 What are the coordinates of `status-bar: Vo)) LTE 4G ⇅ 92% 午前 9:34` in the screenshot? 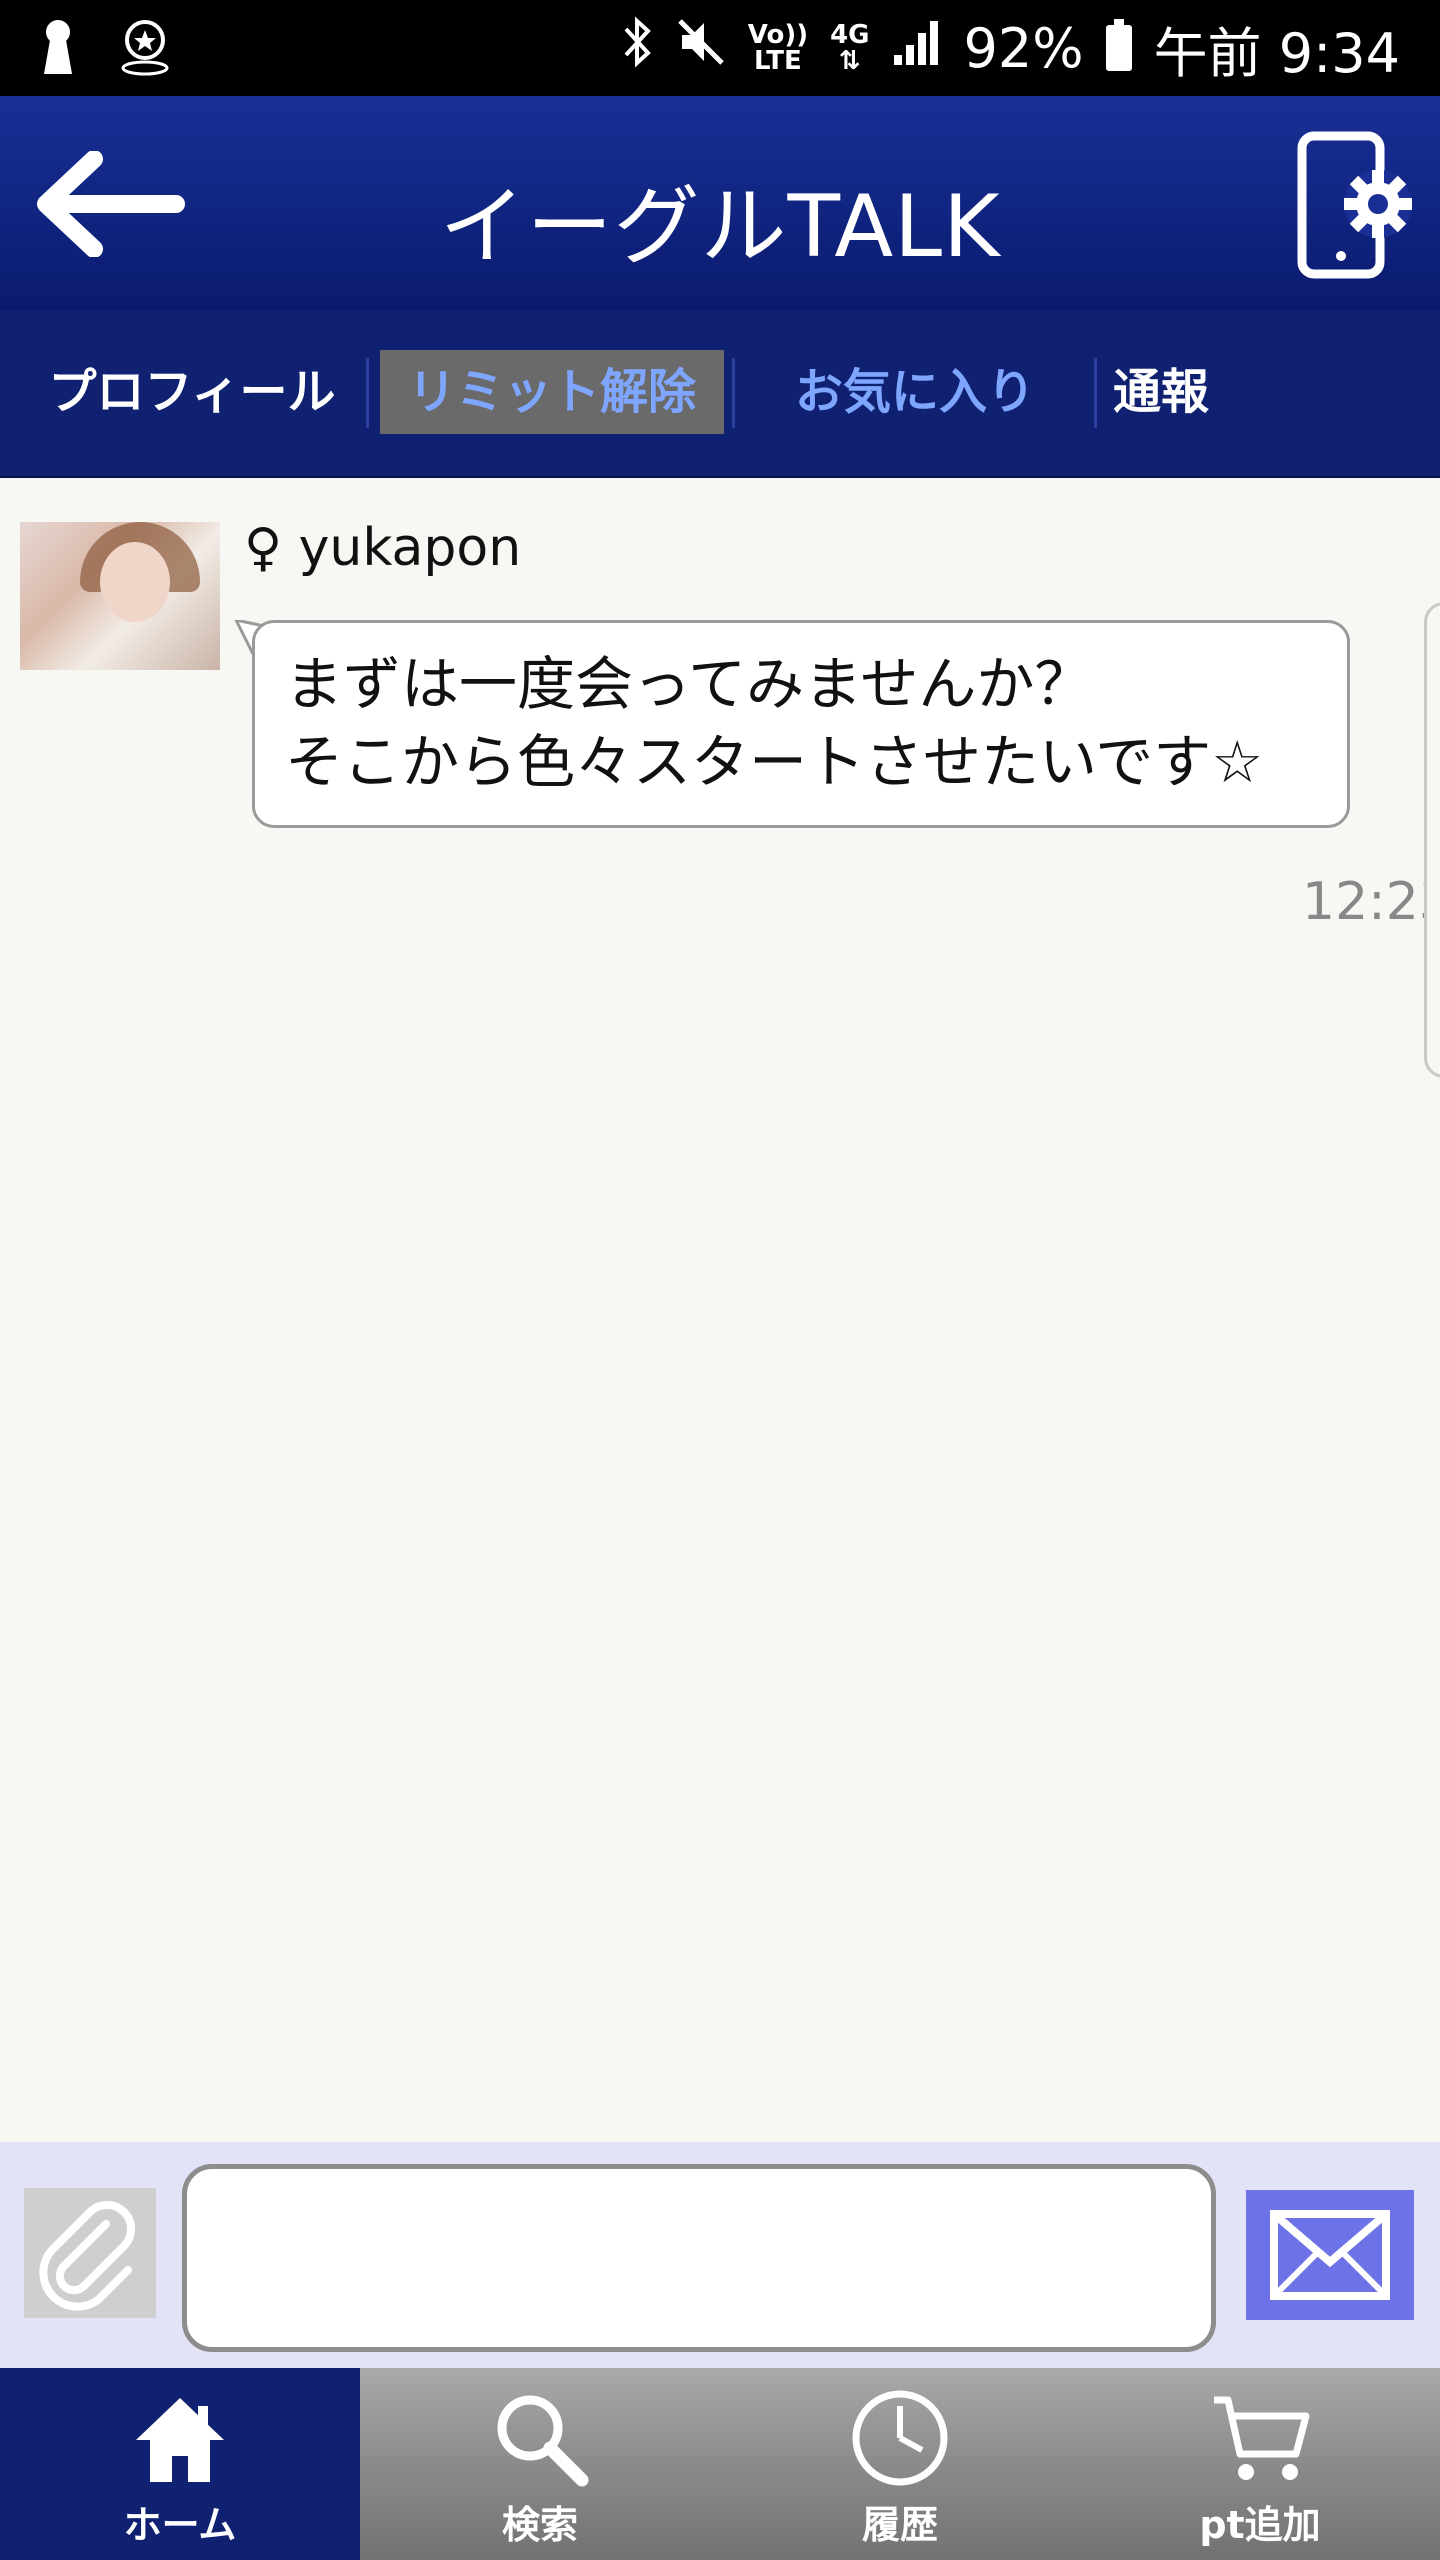 It's located at (720, 48).